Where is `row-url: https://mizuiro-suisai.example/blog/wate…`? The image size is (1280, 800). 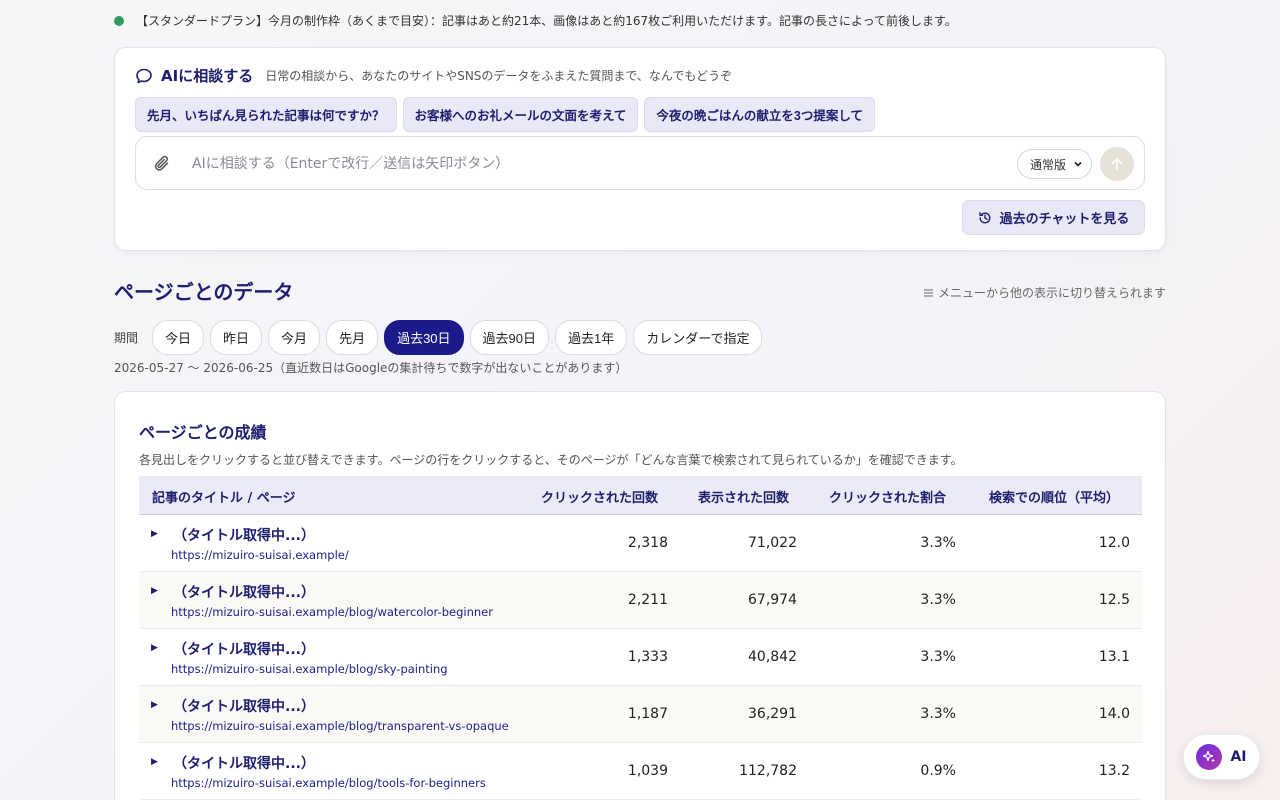 row-url: https://mizuiro-suisai.example/blog/wate… is located at coordinates (332, 612).